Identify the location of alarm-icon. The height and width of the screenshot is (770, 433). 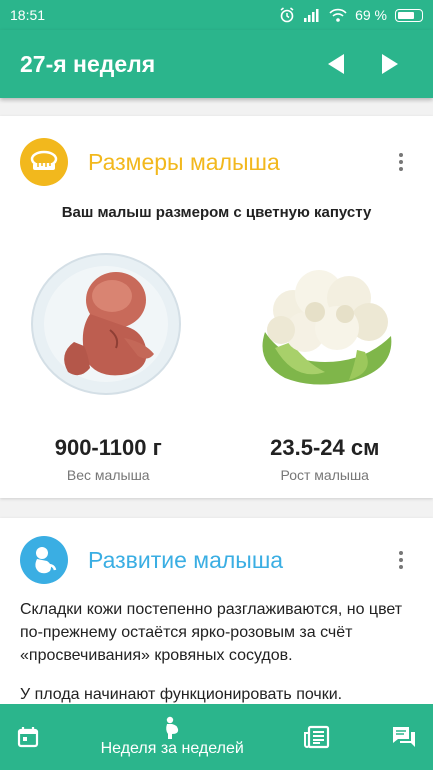
(287, 15).